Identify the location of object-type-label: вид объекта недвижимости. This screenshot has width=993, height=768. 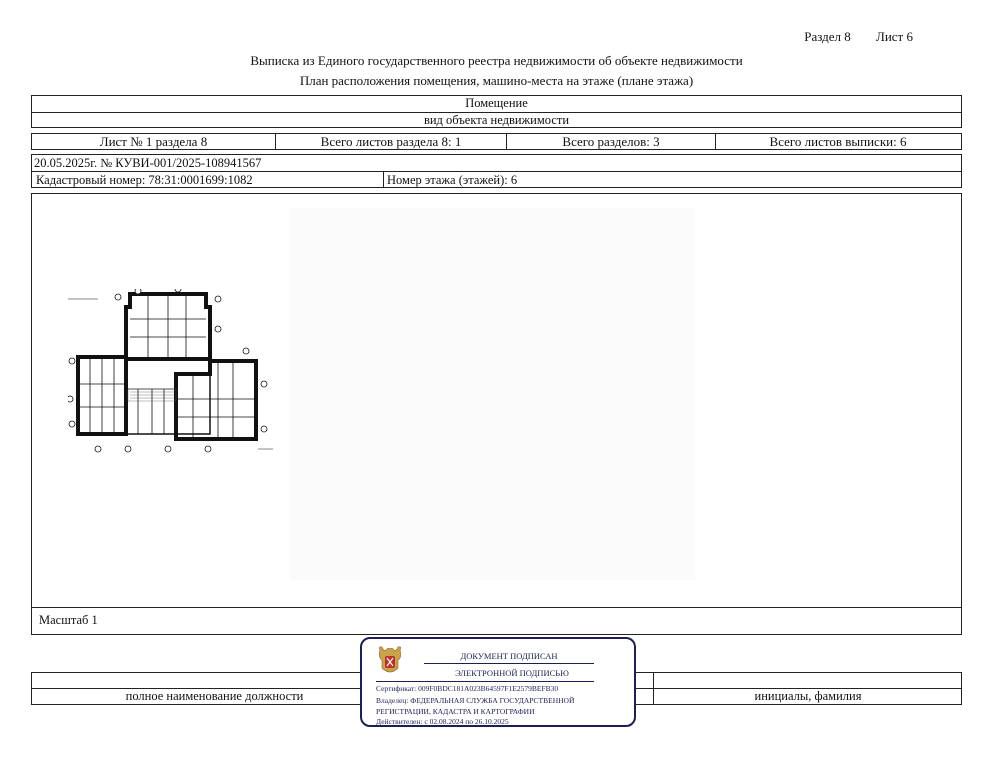
(496, 120).